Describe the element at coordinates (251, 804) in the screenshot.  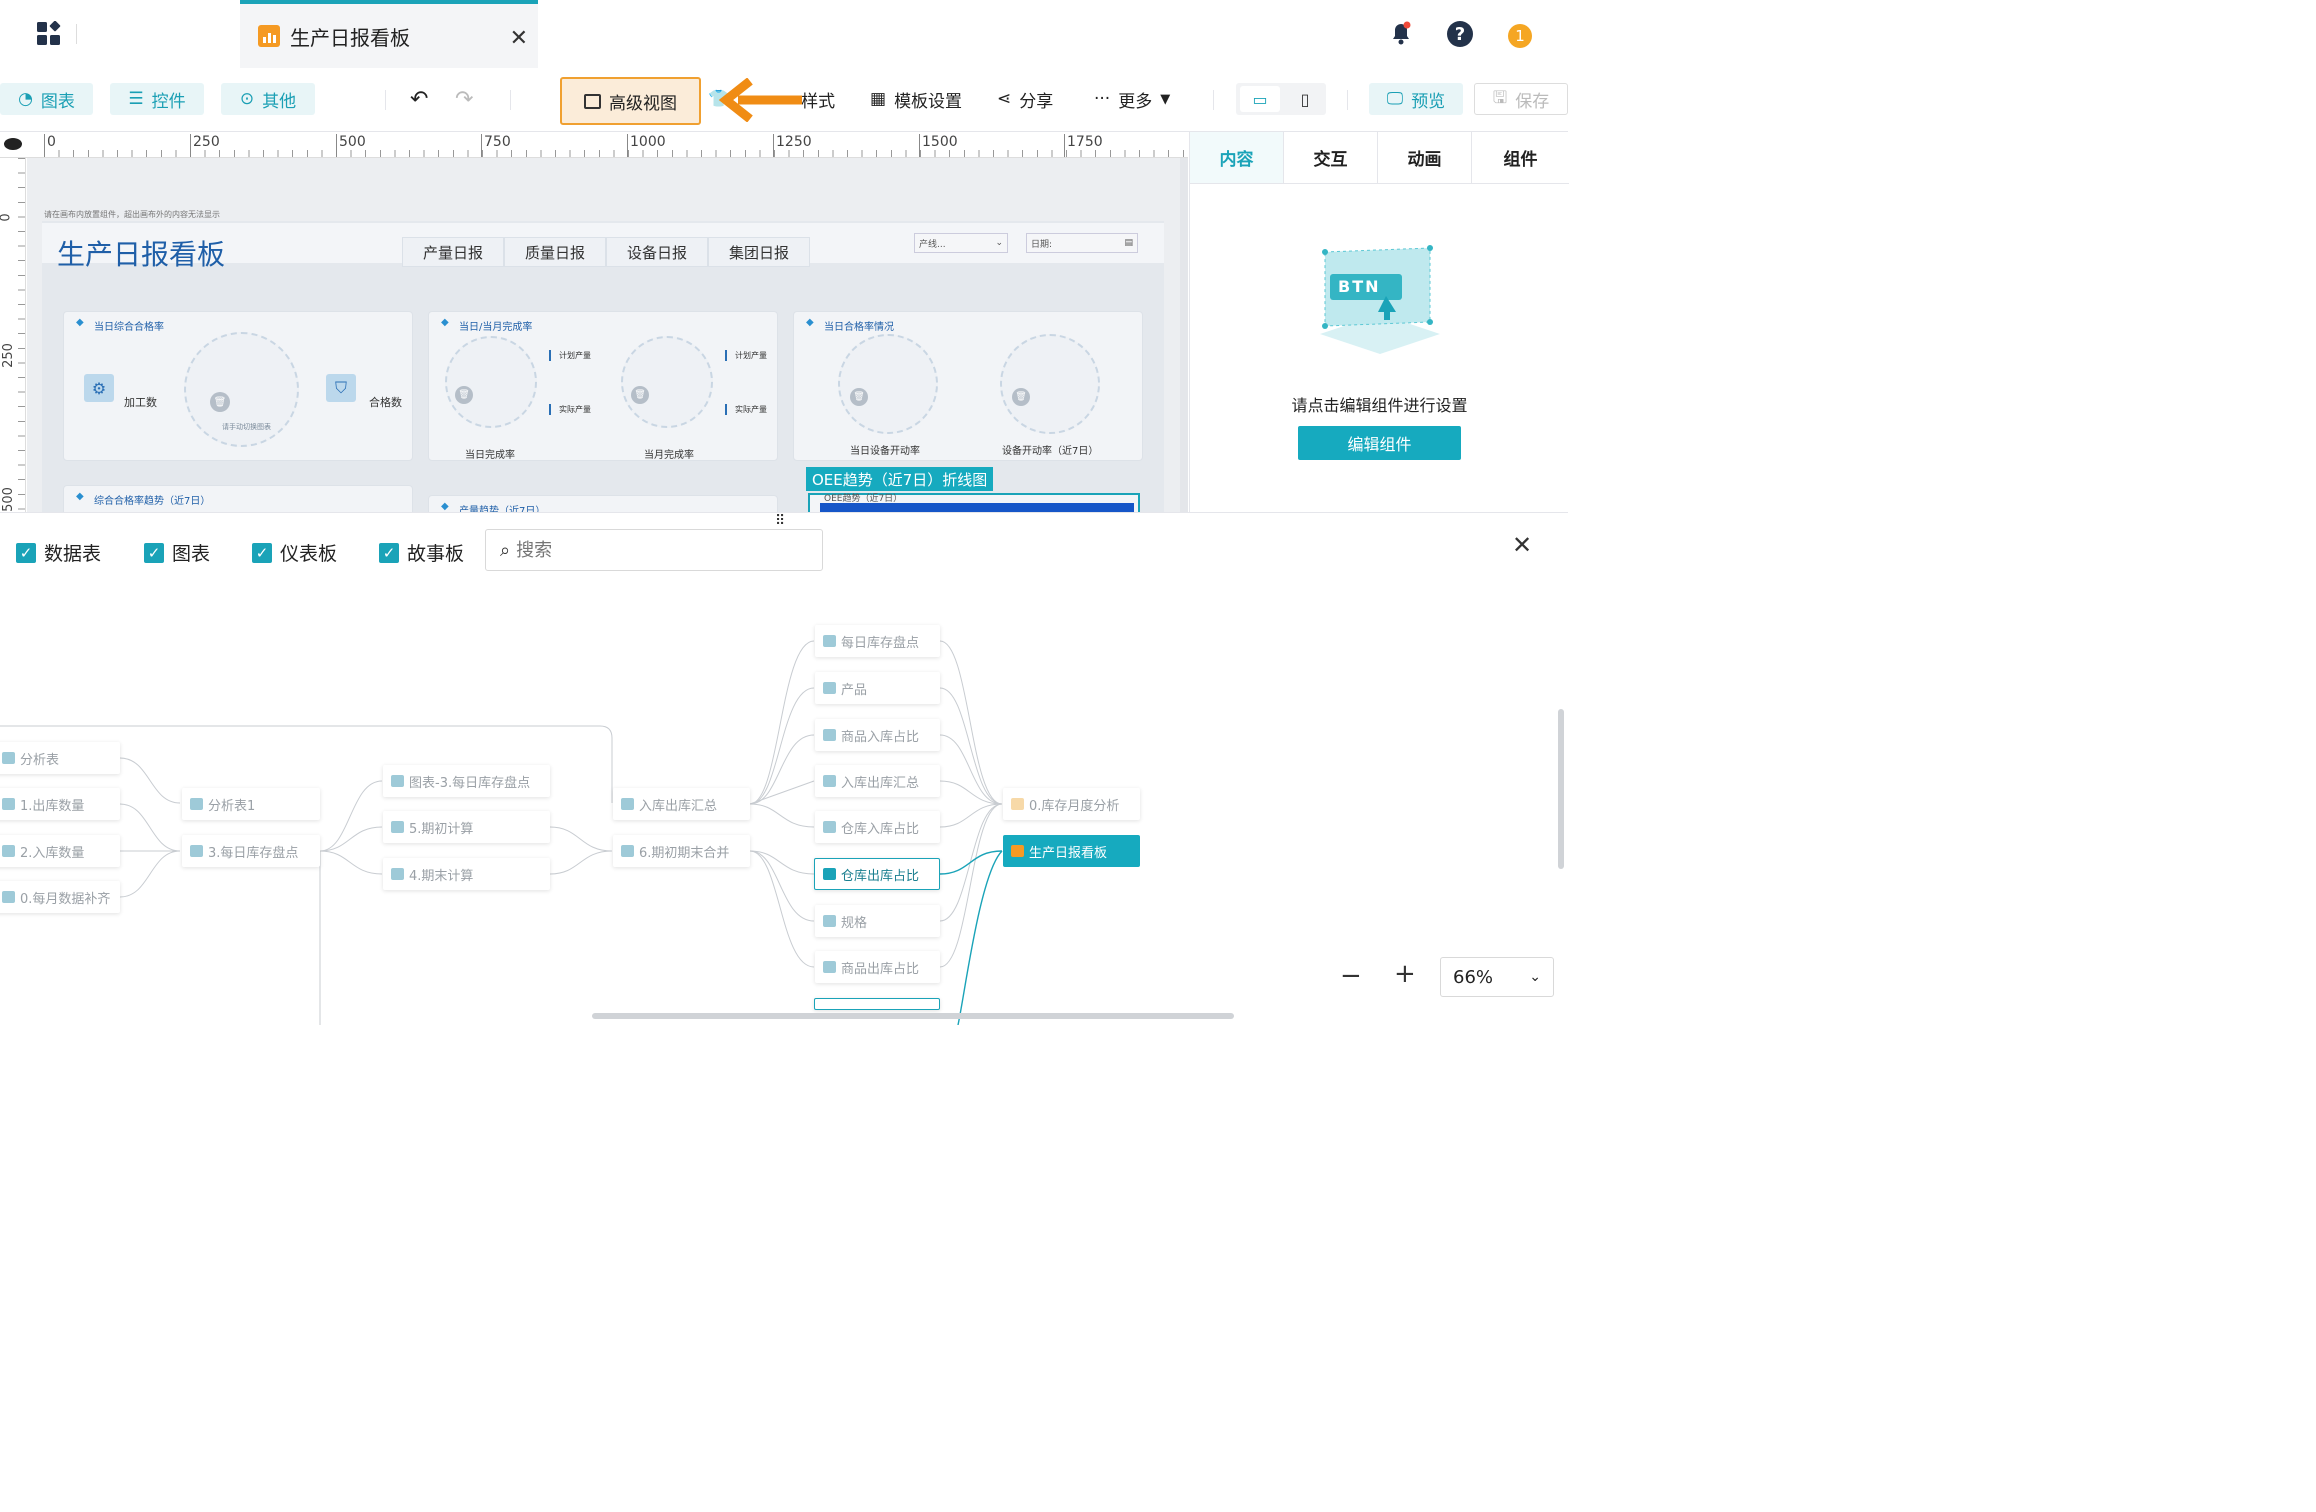
I see `node-table: 分析表1` at that location.